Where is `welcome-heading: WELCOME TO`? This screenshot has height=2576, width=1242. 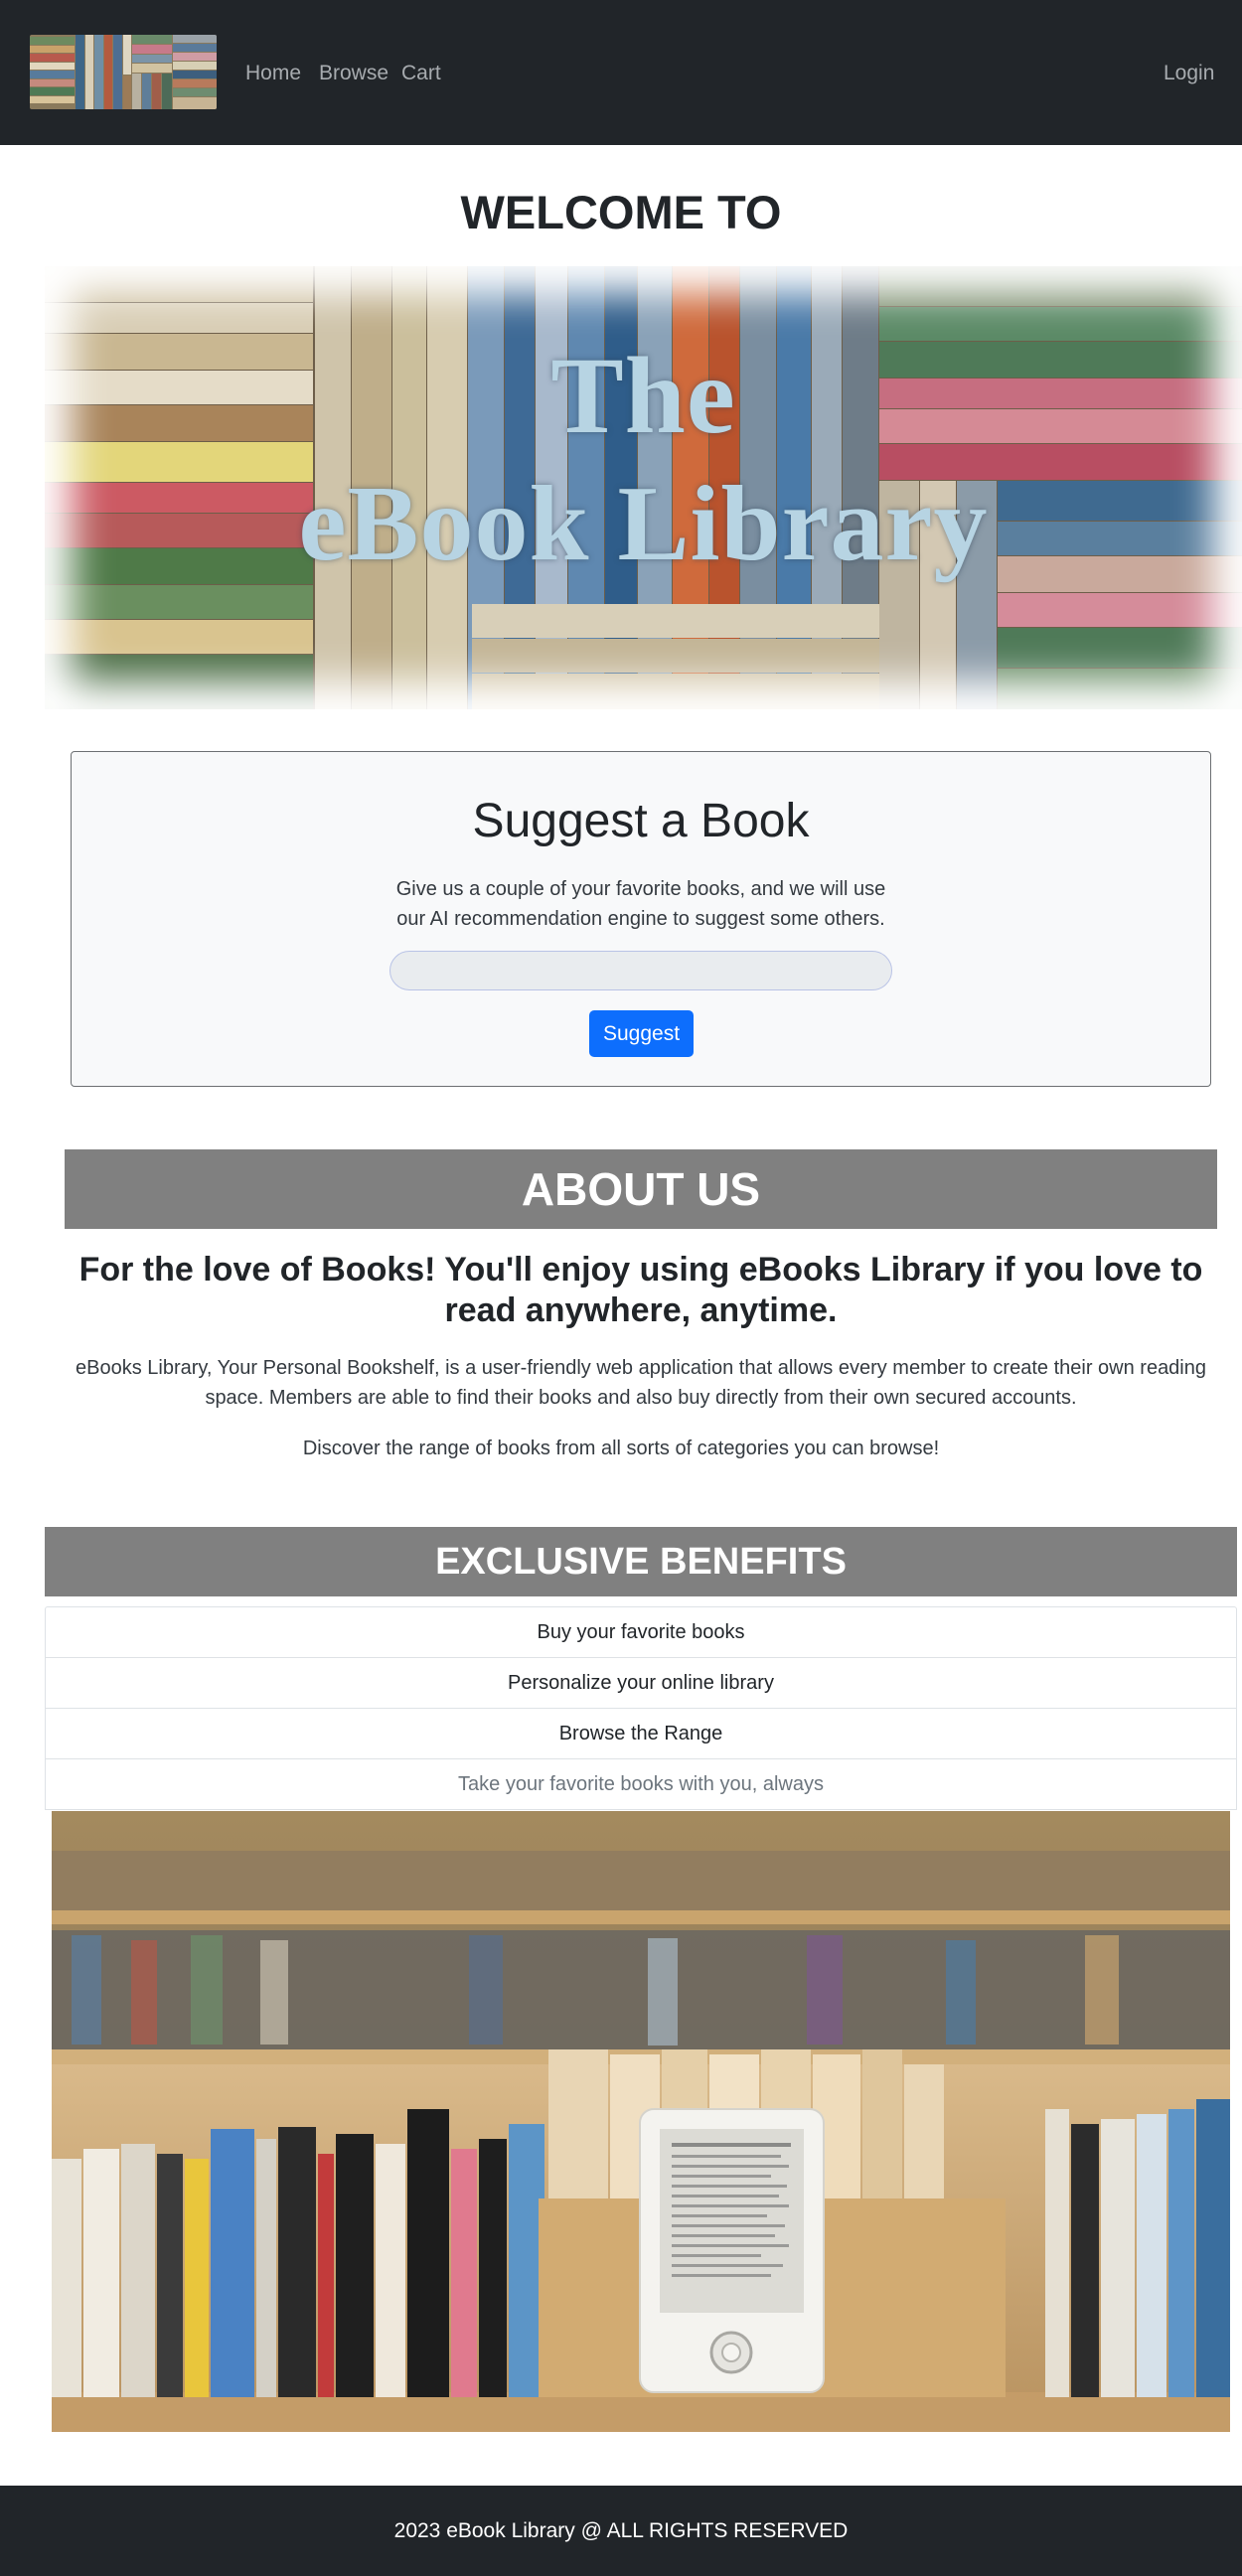 welcome-heading: WELCOME TO is located at coordinates (621, 212).